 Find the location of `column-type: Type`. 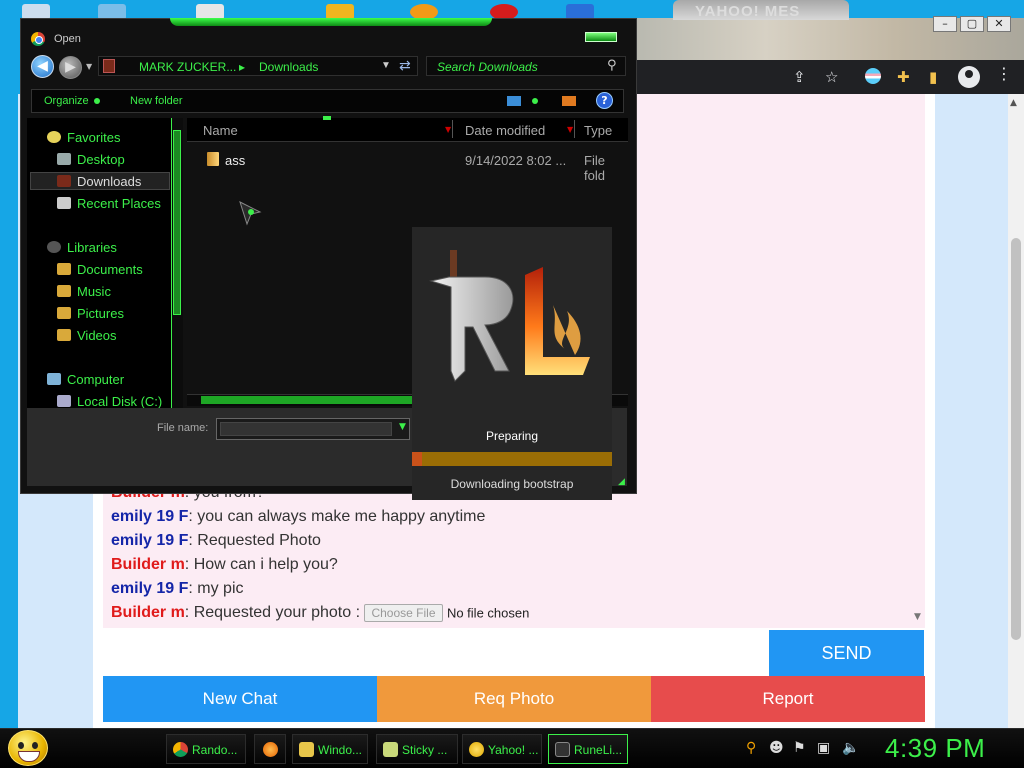

column-type: Type is located at coordinates (598, 130).